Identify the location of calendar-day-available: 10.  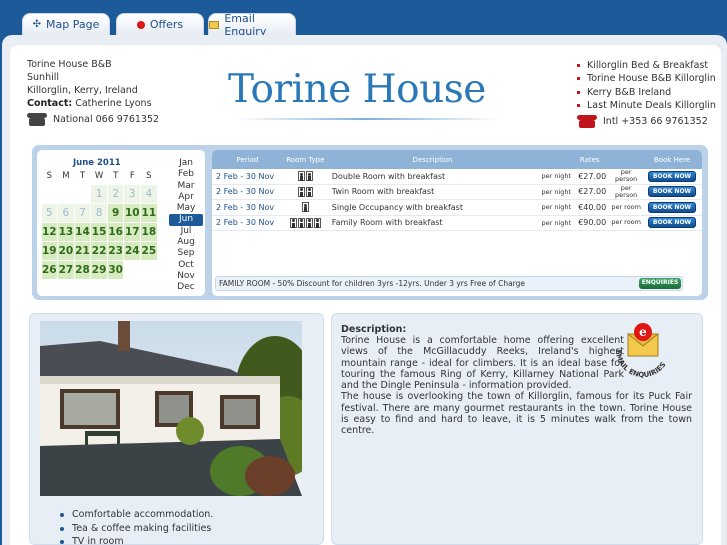
(132, 212).